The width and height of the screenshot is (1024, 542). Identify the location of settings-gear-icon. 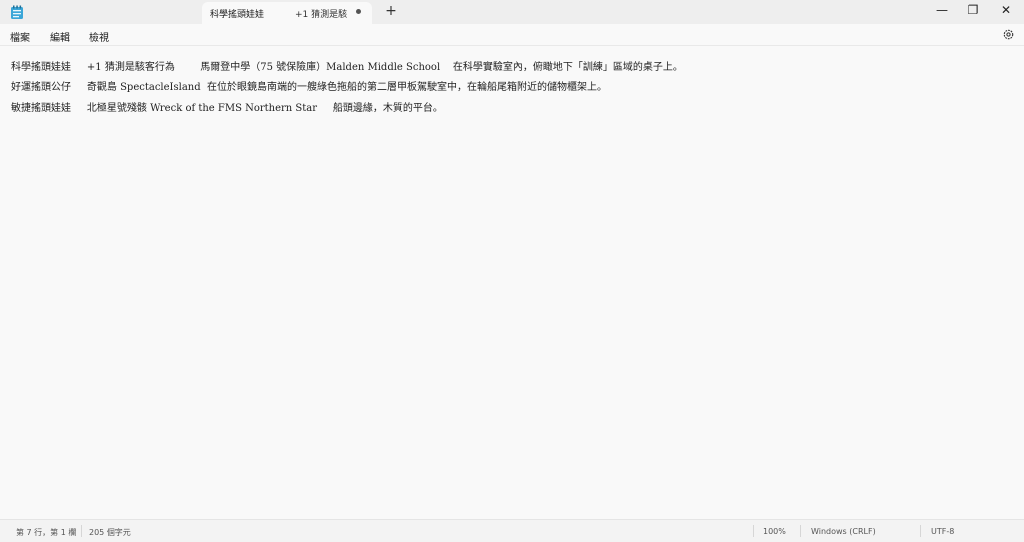
(1008, 34).